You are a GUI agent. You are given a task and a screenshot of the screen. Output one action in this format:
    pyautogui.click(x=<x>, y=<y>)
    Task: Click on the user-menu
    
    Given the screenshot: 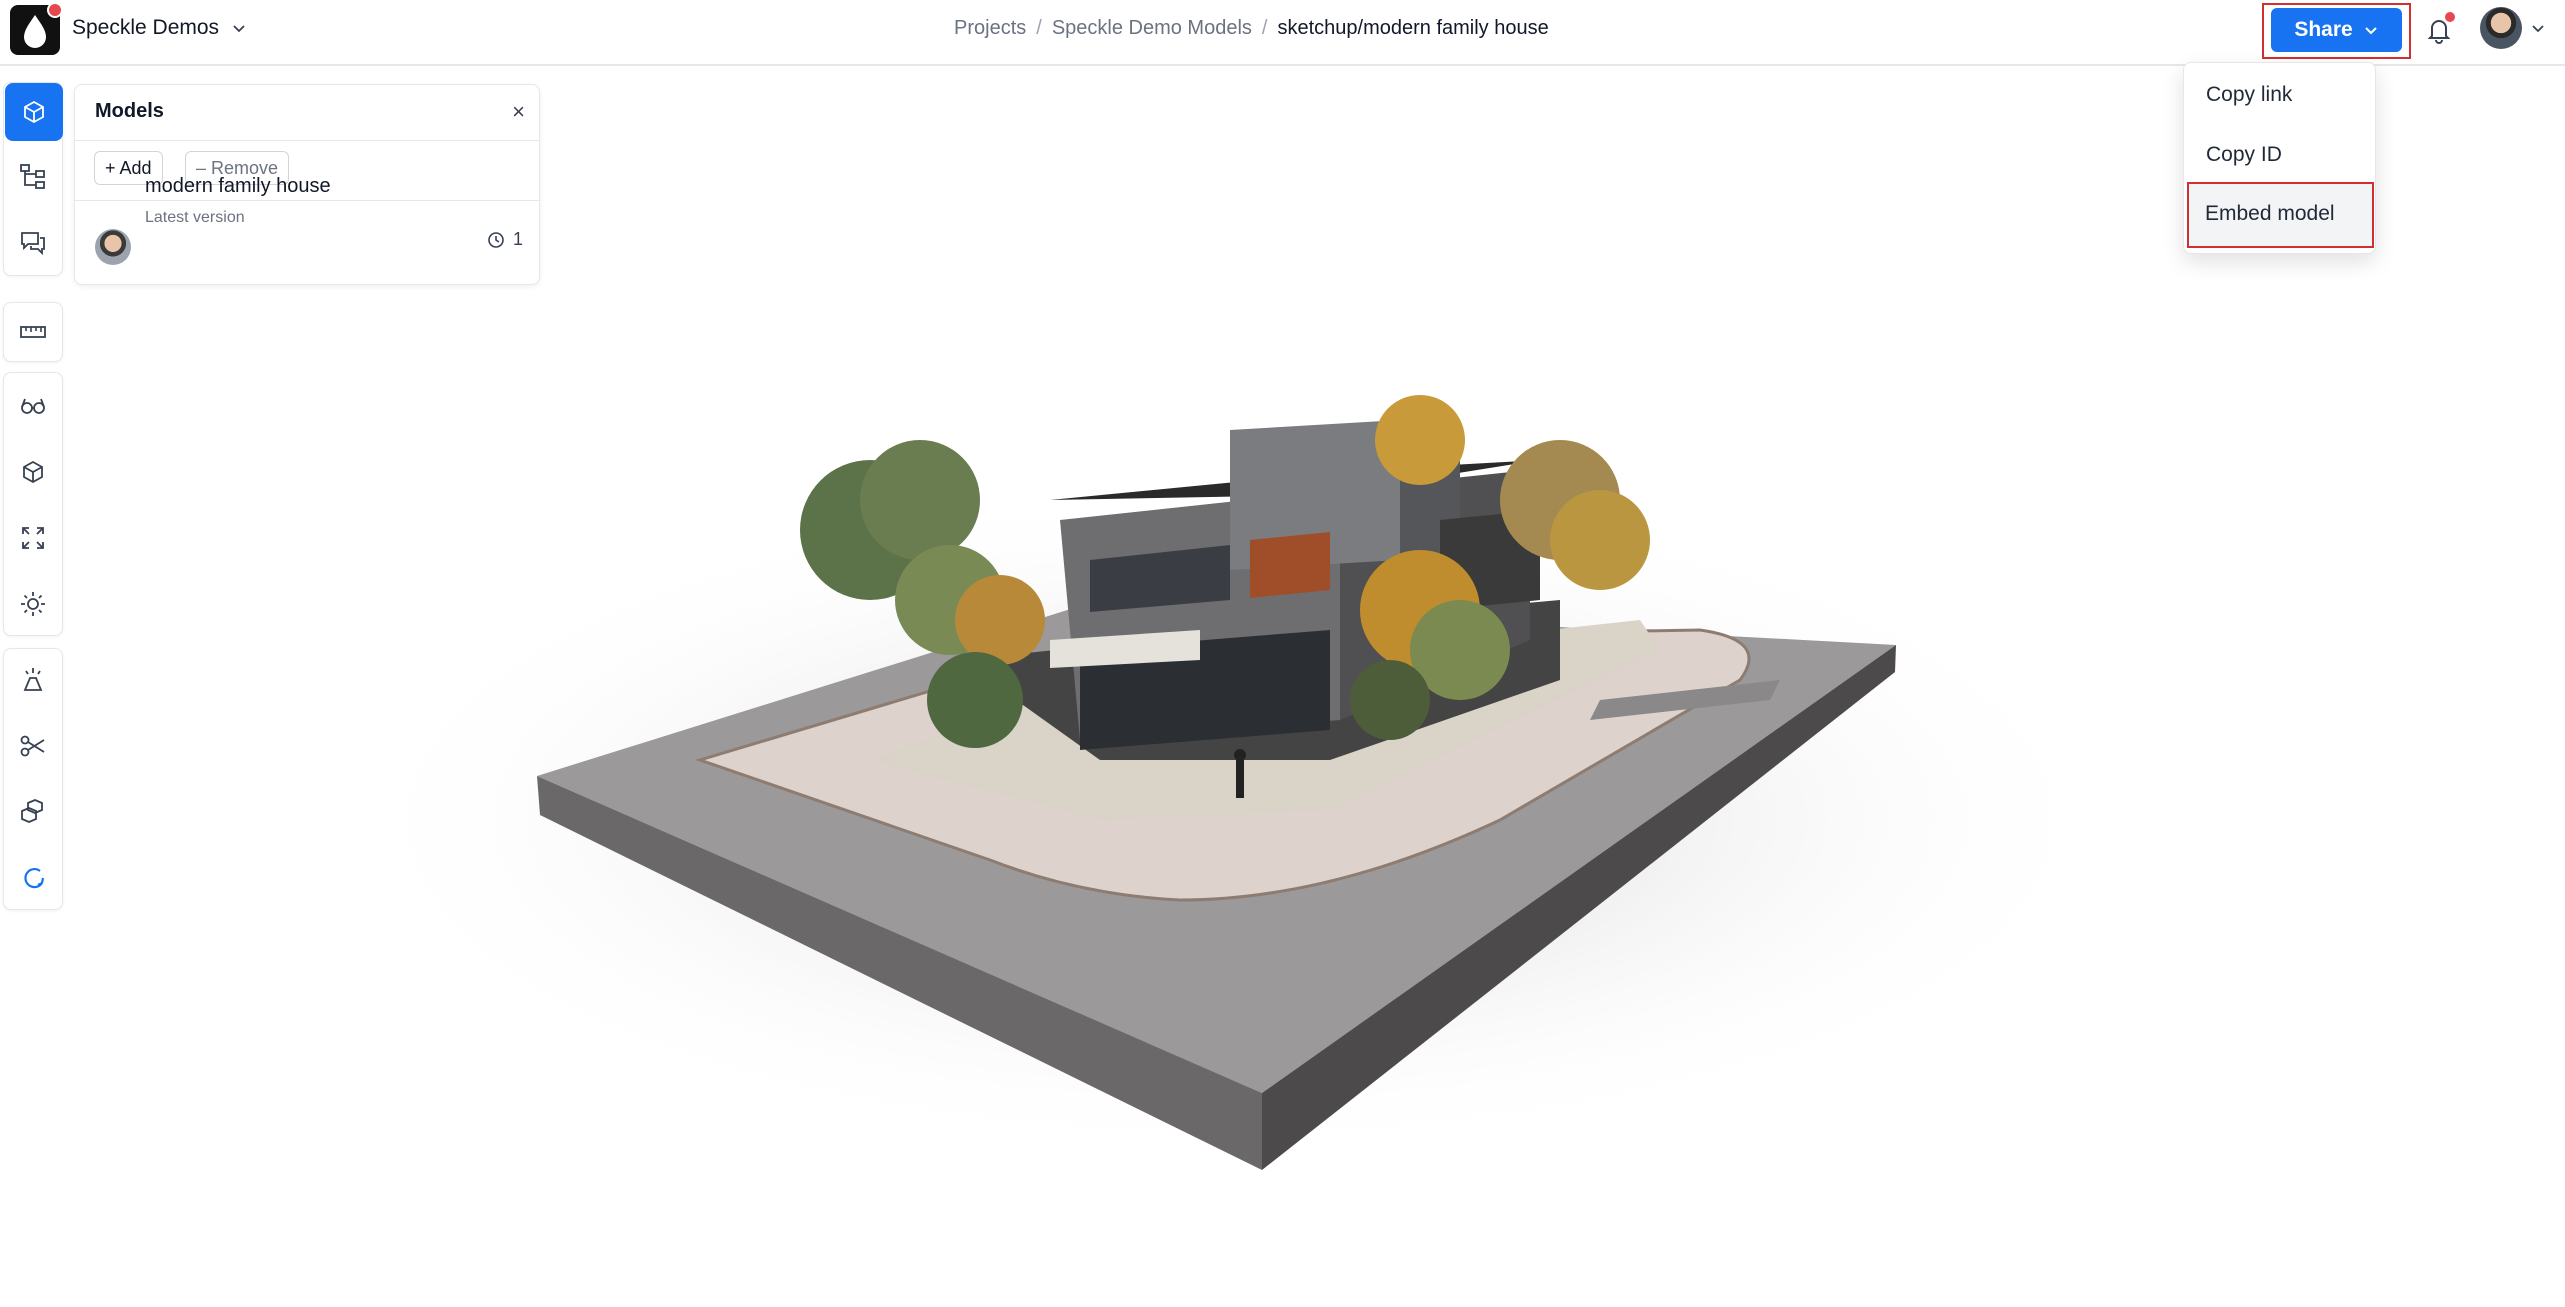 What is the action you would take?
    pyautogui.click(x=2513, y=28)
    